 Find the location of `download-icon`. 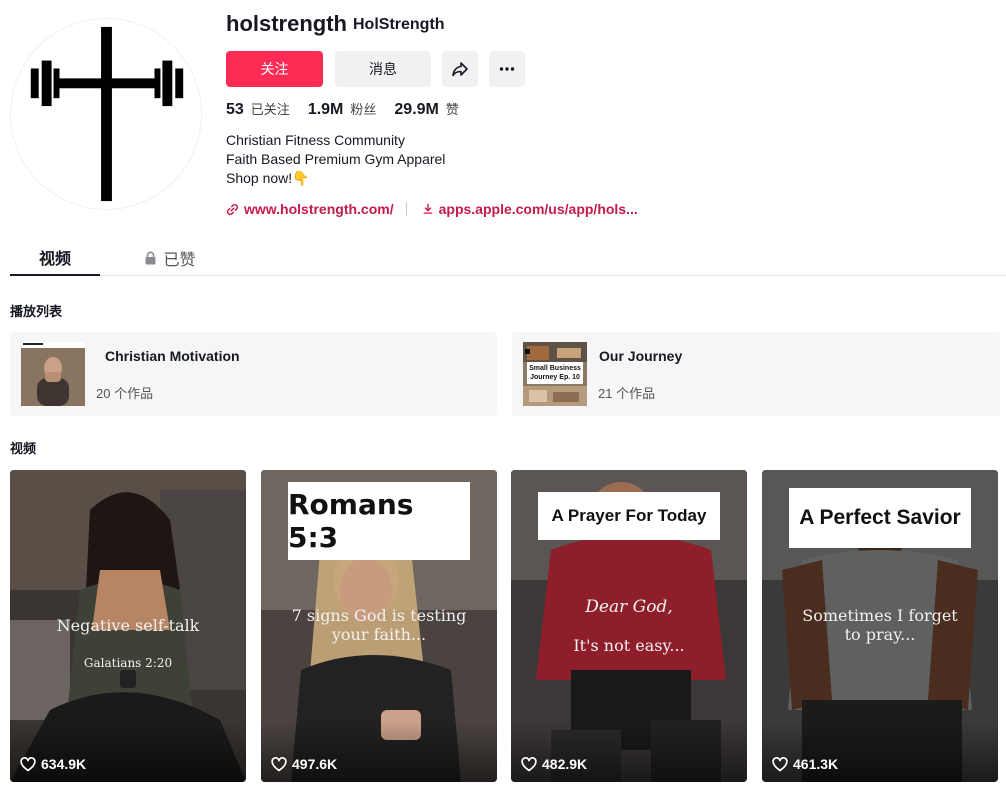

download-icon is located at coordinates (428, 208).